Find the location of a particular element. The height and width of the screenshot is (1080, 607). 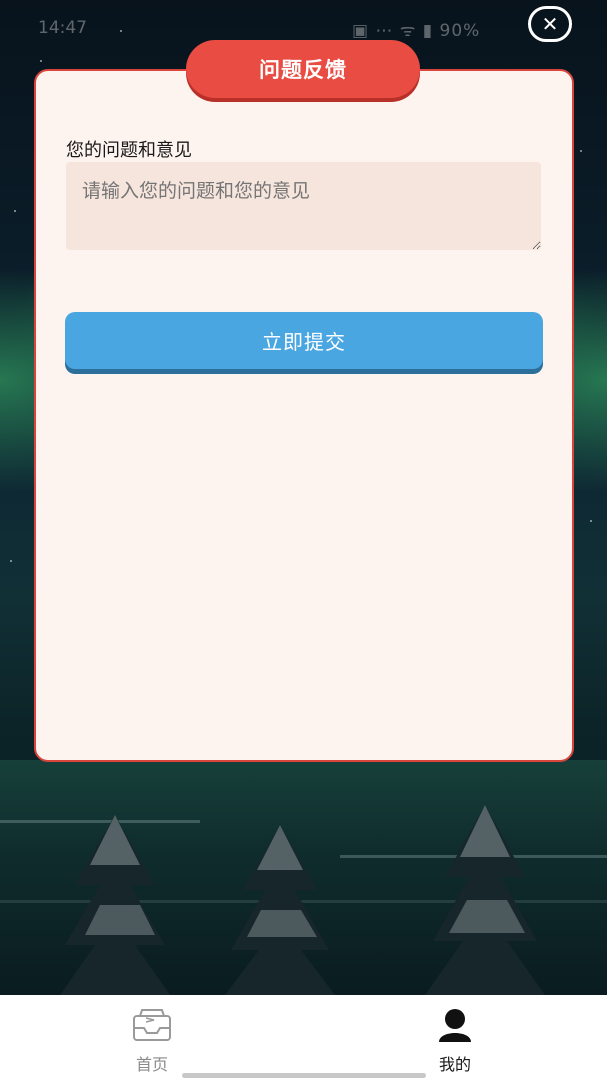

status-indicators: ▣ ⋯ ᯤ ▮ 90% is located at coordinates (416, 31).